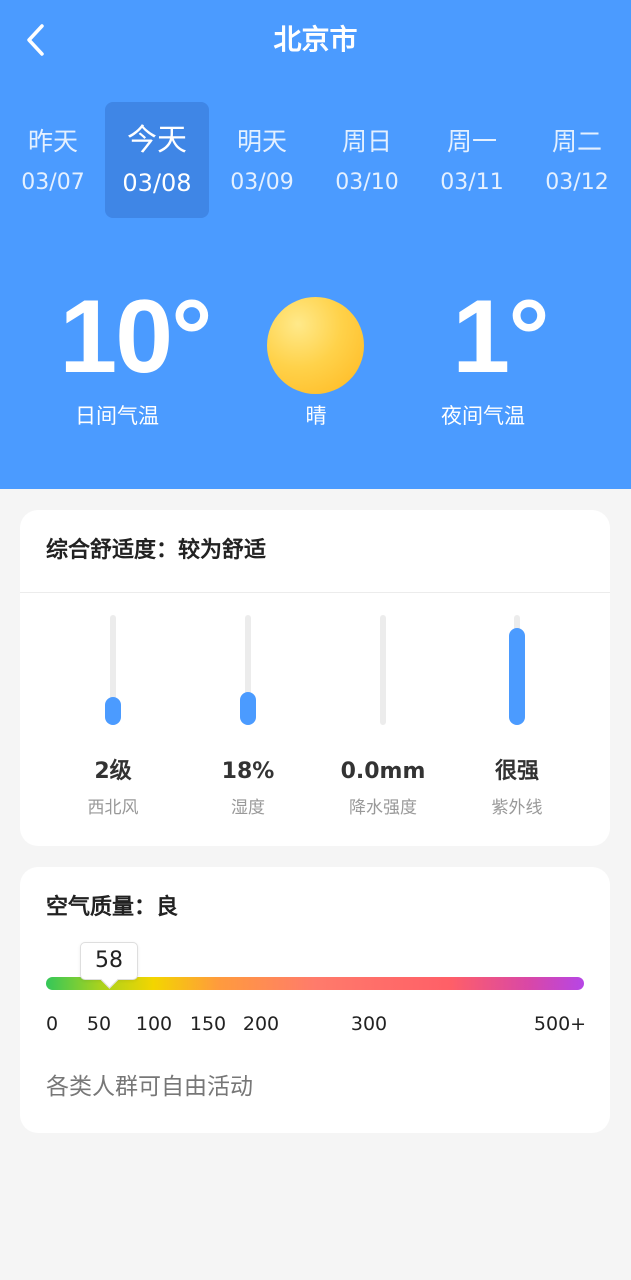 Image resolution: width=631 pixels, height=1280 pixels. What do you see at coordinates (157, 140) in the screenshot?
I see `day-name: 今天` at bounding box center [157, 140].